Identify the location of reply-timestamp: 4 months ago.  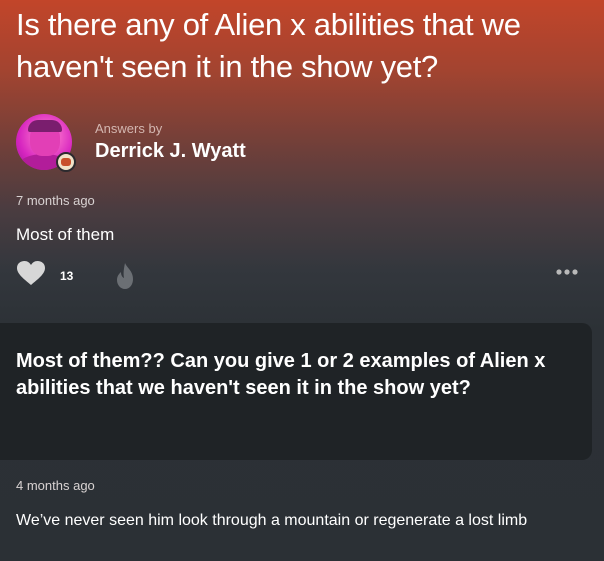
(55, 485).